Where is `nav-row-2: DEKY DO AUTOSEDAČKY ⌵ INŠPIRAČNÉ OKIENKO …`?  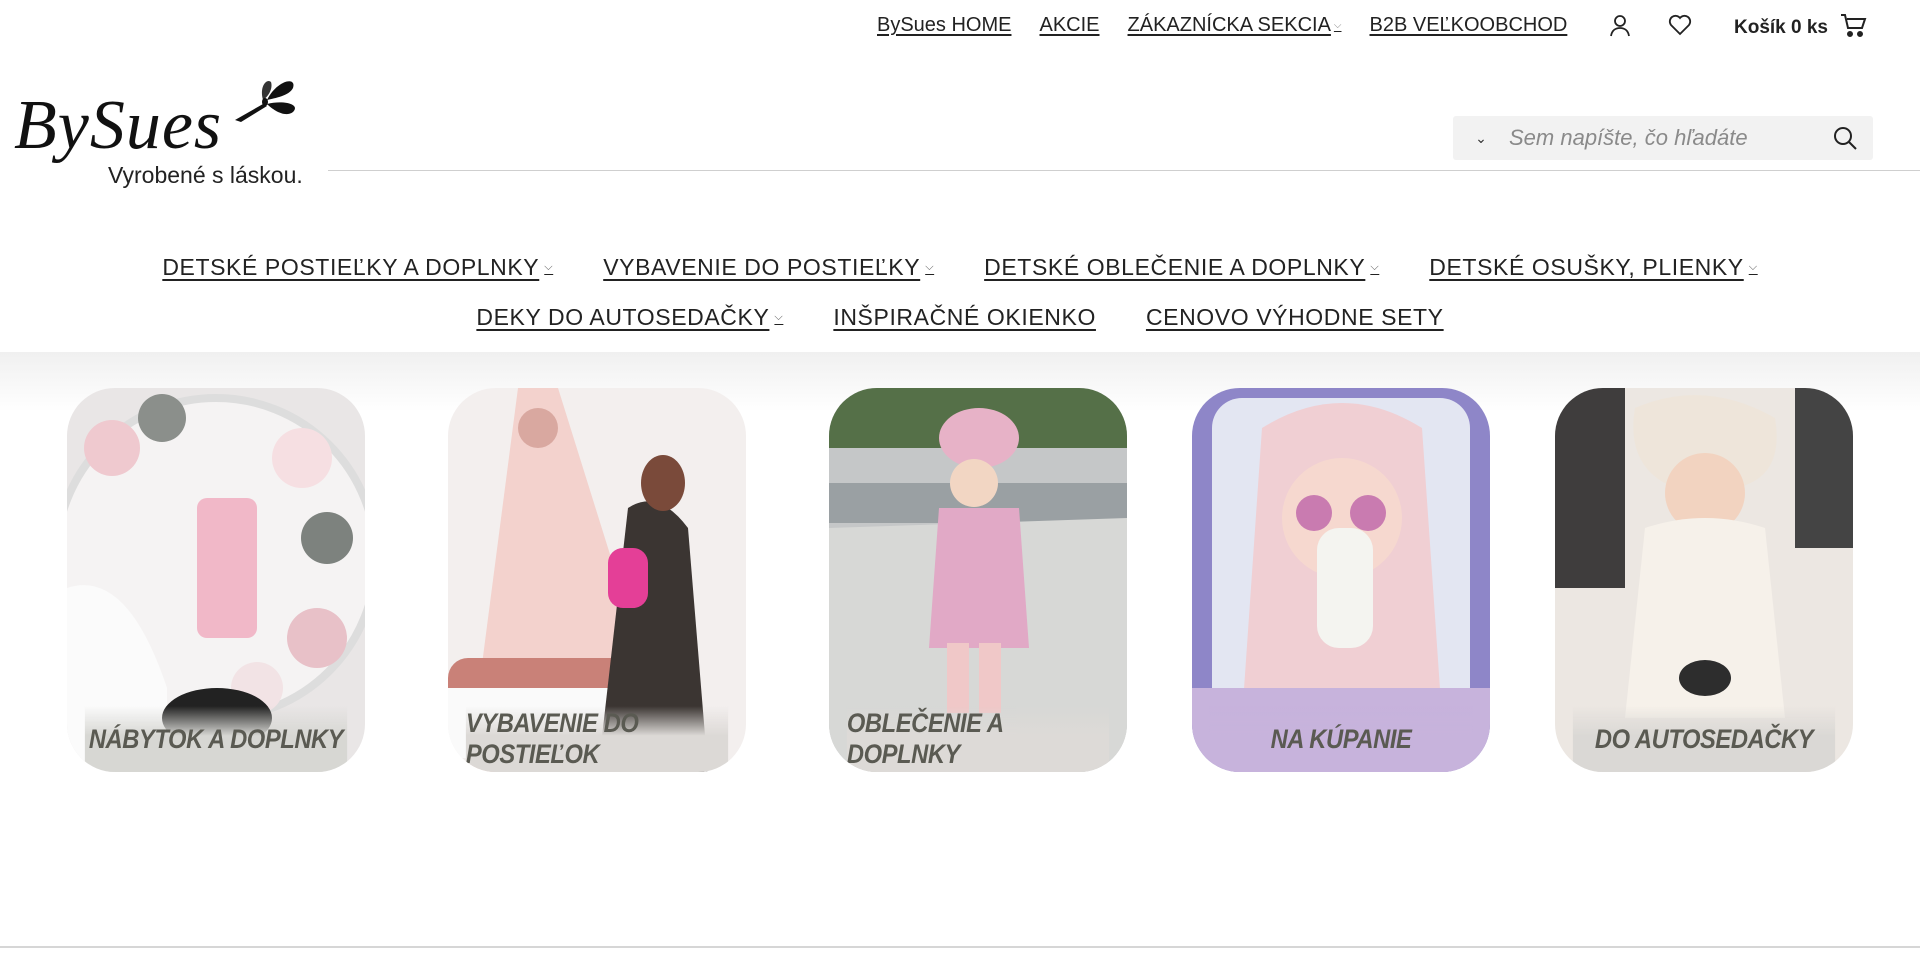 nav-row-2: DEKY DO AUTOSEDAČKY ⌵ INŠPIRAČNÉ OKIENKO … is located at coordinates (960, 317).